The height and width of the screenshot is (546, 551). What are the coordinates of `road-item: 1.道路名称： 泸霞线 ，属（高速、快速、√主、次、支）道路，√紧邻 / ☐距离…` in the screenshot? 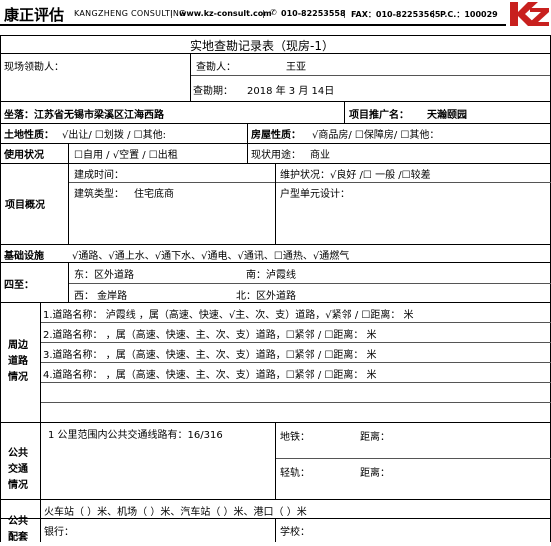 It's located at (228, 315).